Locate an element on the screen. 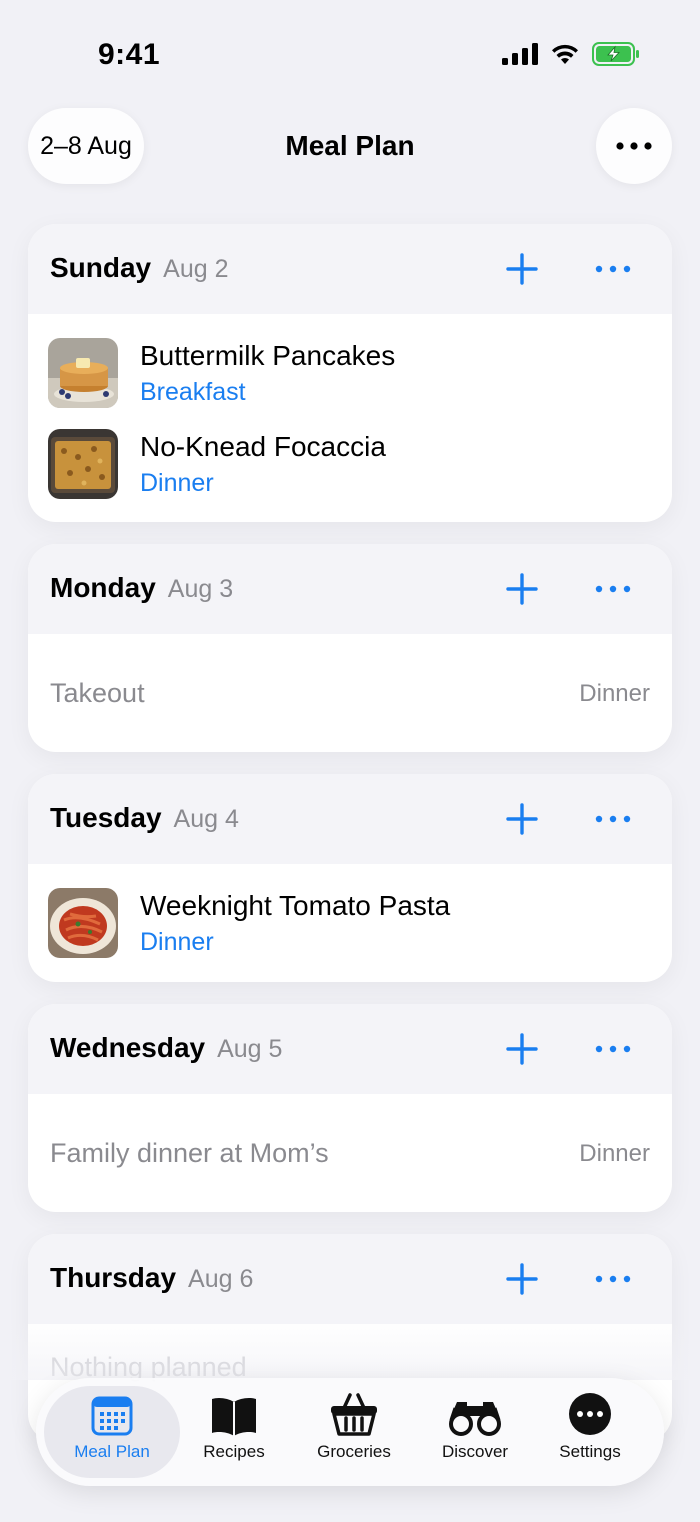 This screenshot has height=1522, width=700. tab-label: Recipes is located at coordinates (234, 1451).